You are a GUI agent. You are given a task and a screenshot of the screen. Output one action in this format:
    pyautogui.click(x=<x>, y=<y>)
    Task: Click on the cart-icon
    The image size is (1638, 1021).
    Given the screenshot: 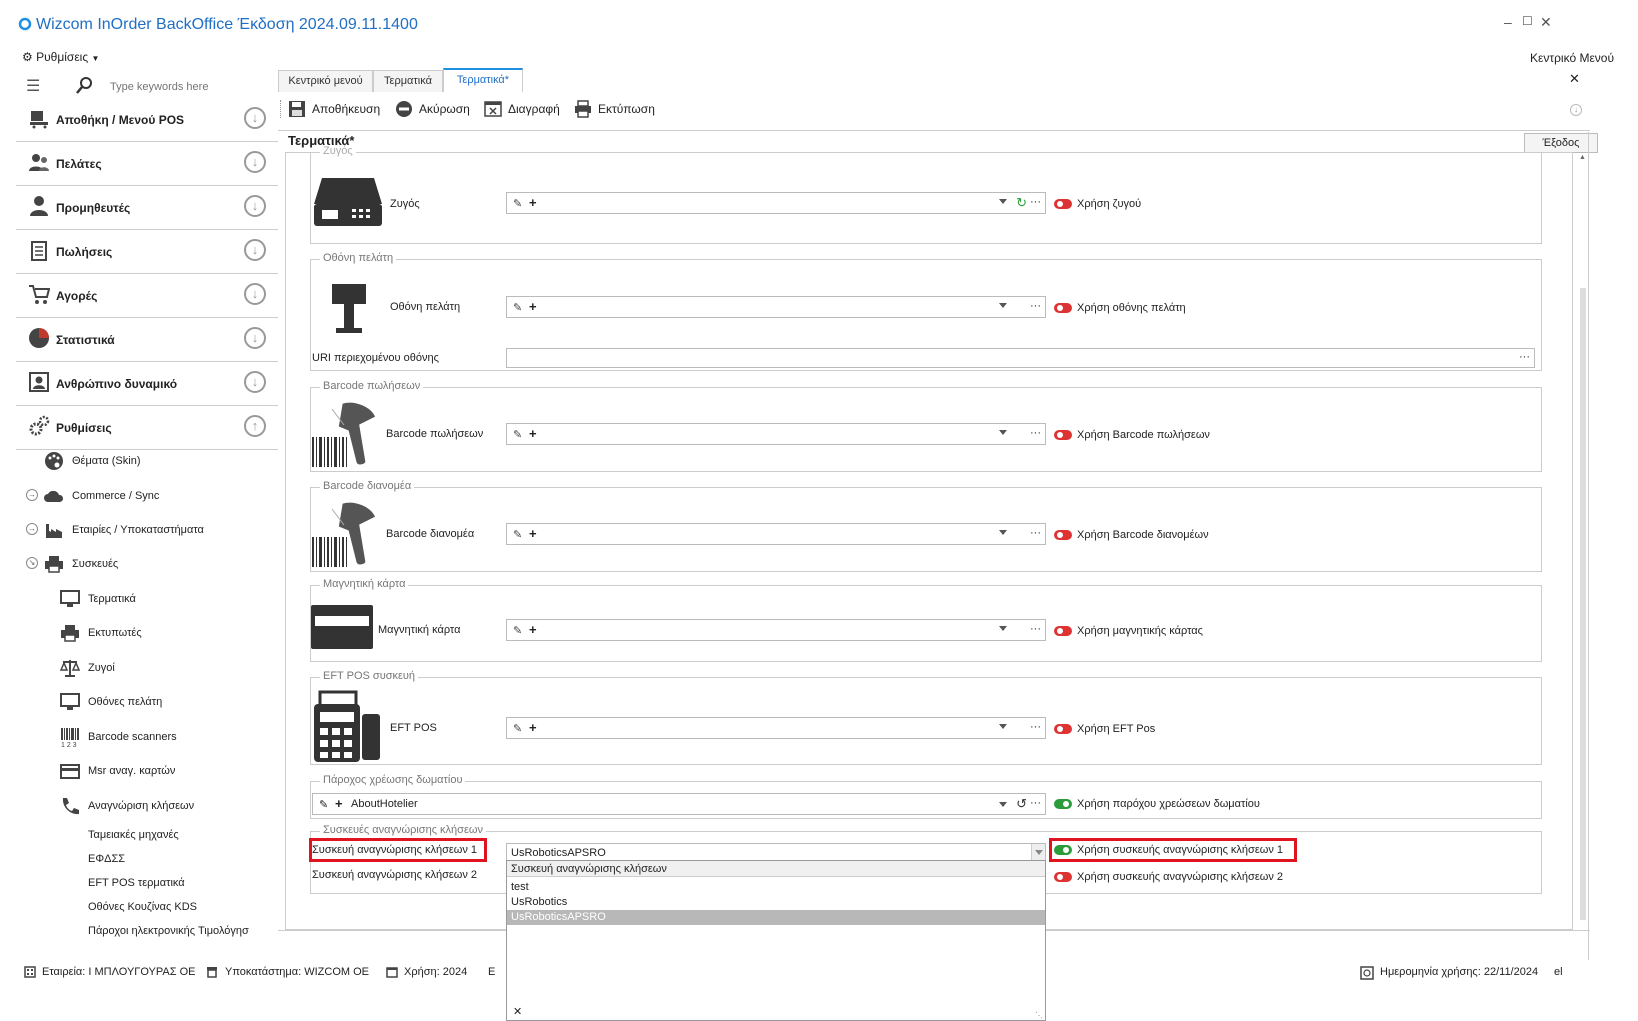 What is the action you would take?
    pyautogui.click(x=39, y=294)
    